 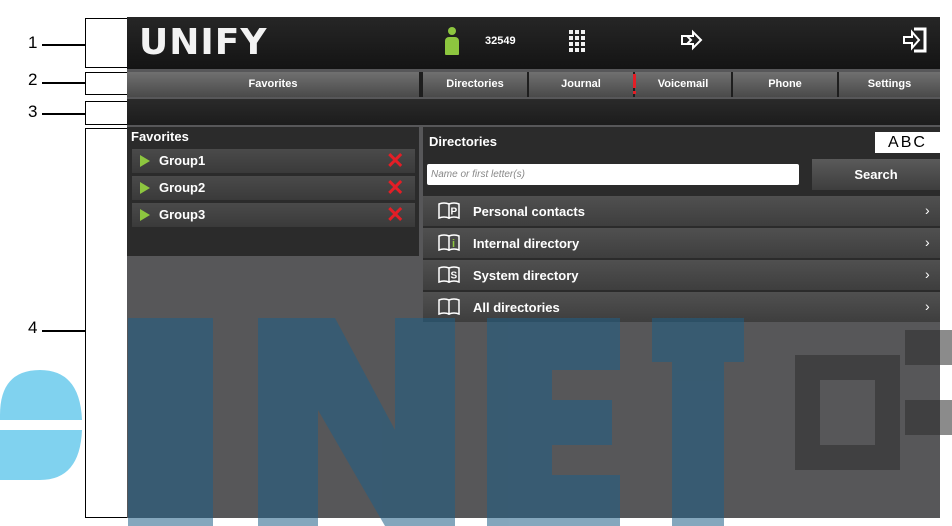 I want to click on book-icon: P, so click(x=449, y=210).